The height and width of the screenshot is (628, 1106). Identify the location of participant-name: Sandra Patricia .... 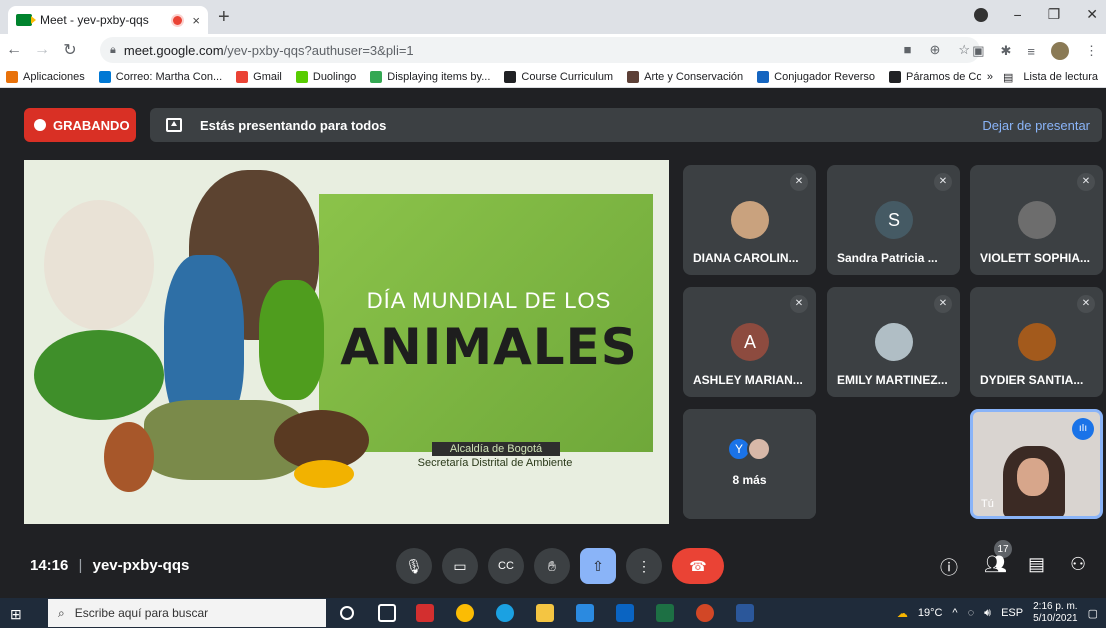
(887, 258).